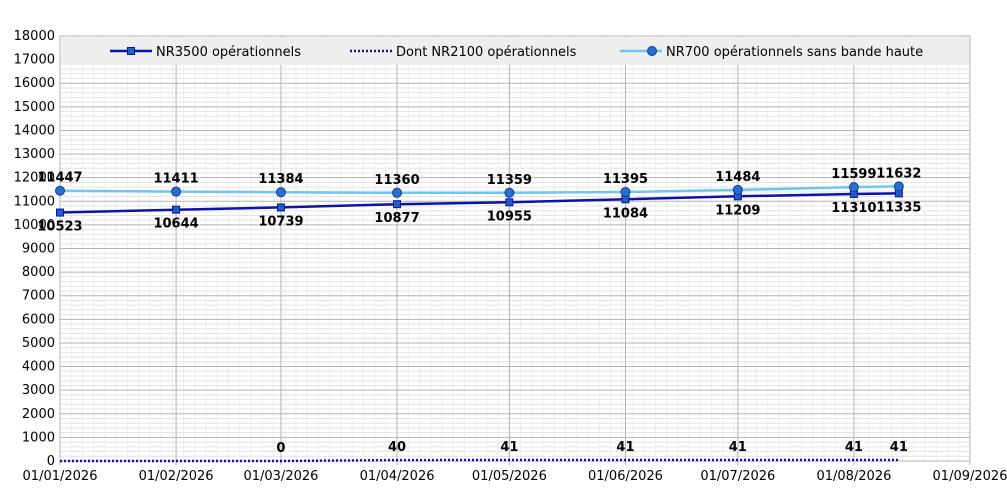 Image resolution: width=1007 pixels, height=496 pixels. What do you see at coordinates (38, 319) in the screenshot?
I see `y-tick-label: 6000` at bounding box center [38, 319].